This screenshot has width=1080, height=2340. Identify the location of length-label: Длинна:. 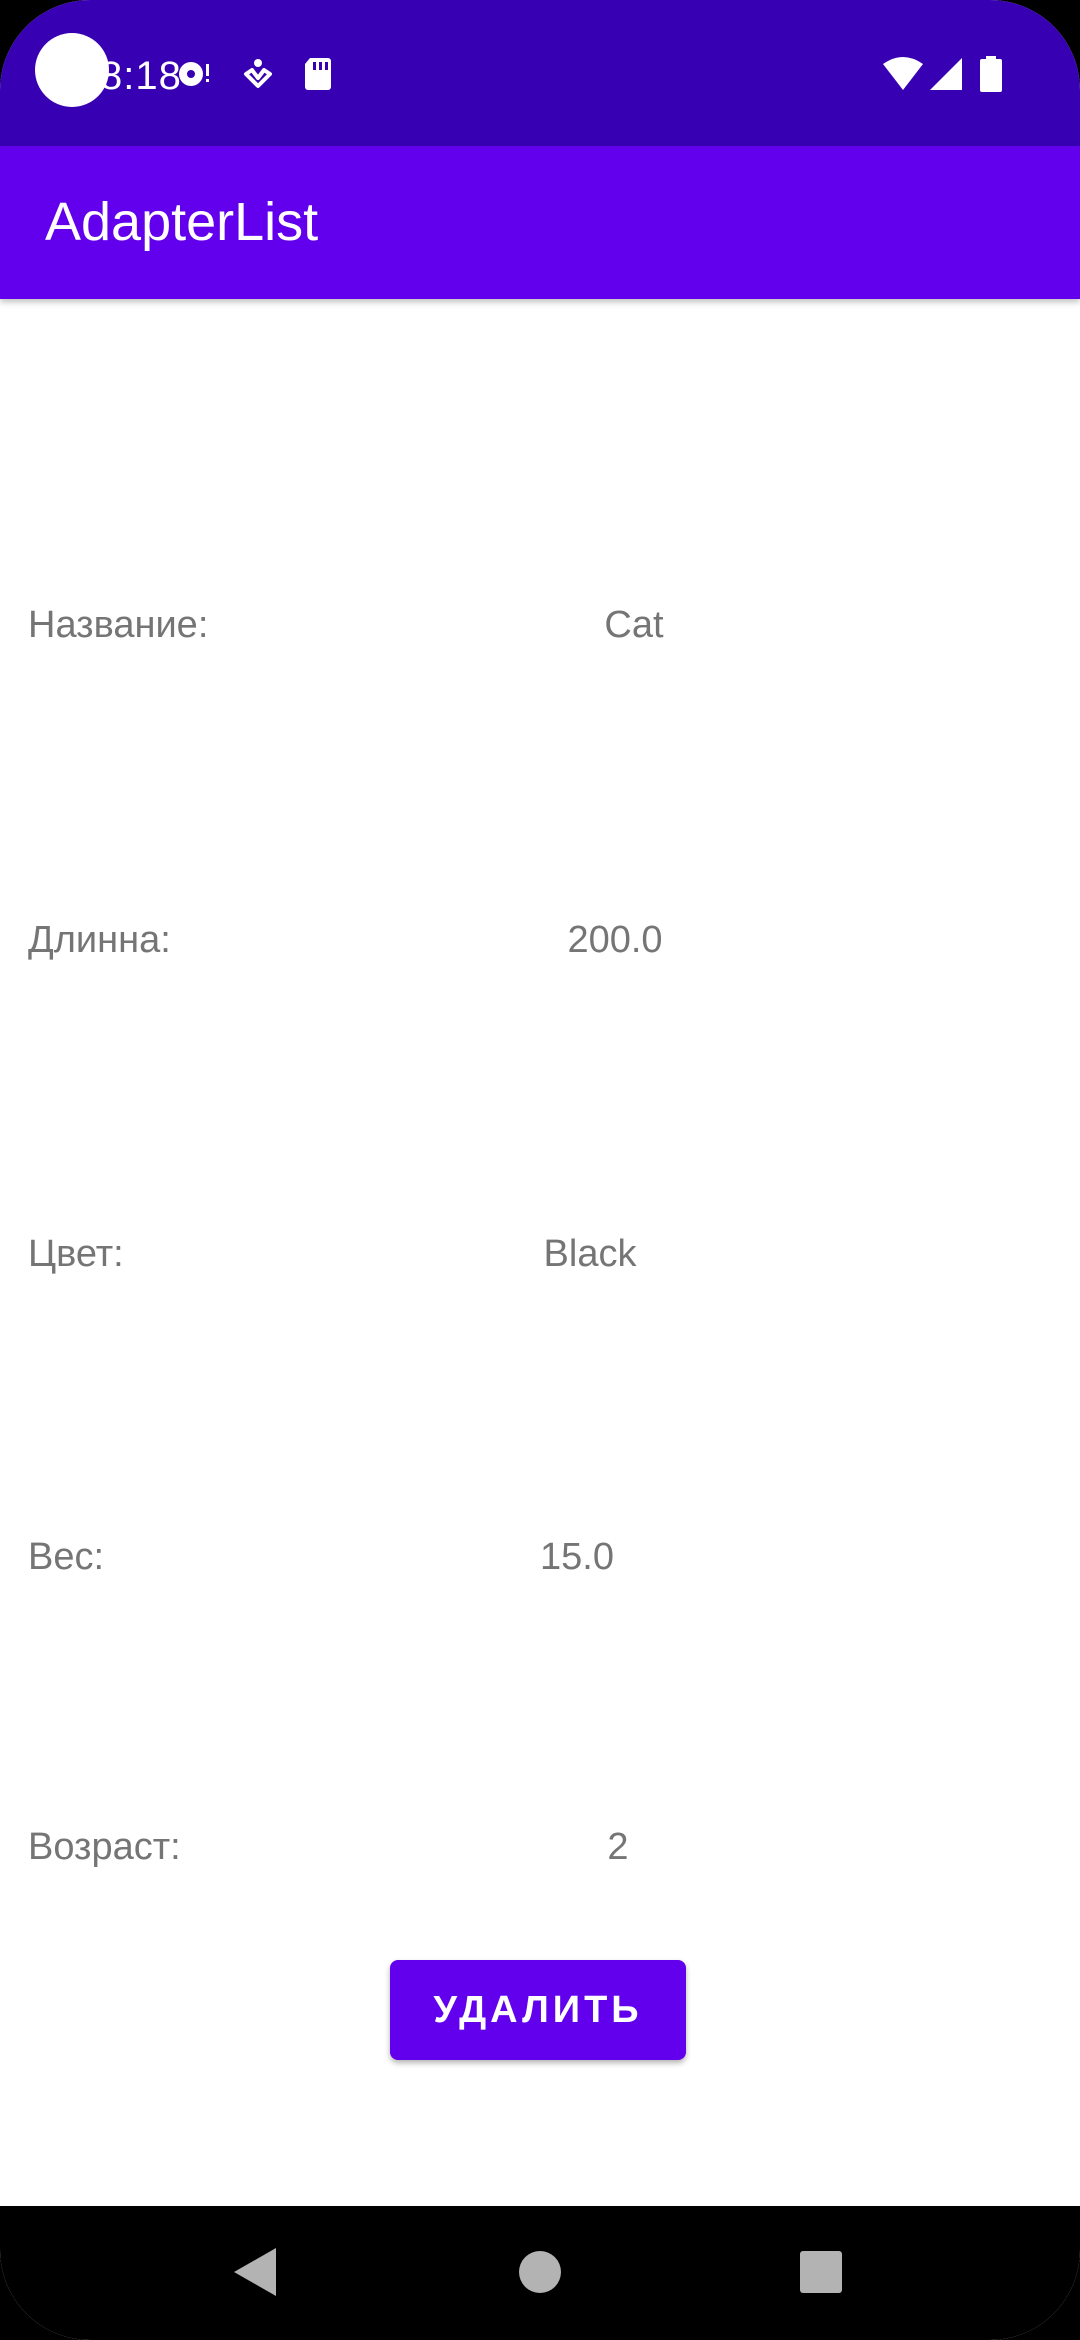
(99, 940).